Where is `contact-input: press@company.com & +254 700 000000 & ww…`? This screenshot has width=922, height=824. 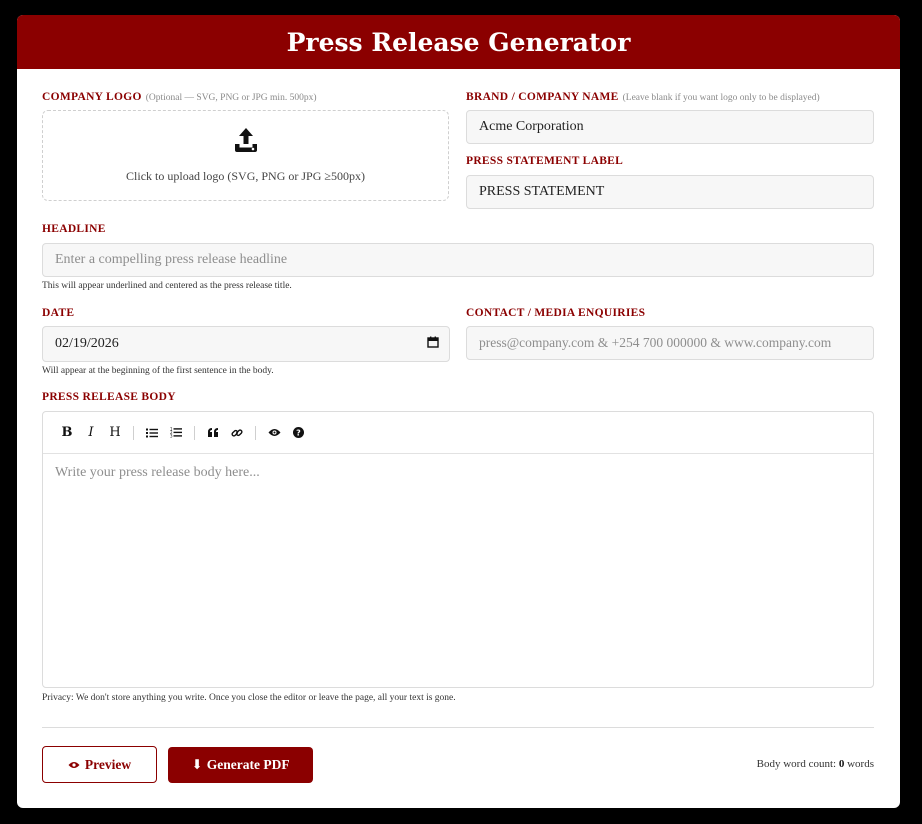
contact-input: press@company.com & +254 700 000000 & ww… is located at coordinates (670, 343).